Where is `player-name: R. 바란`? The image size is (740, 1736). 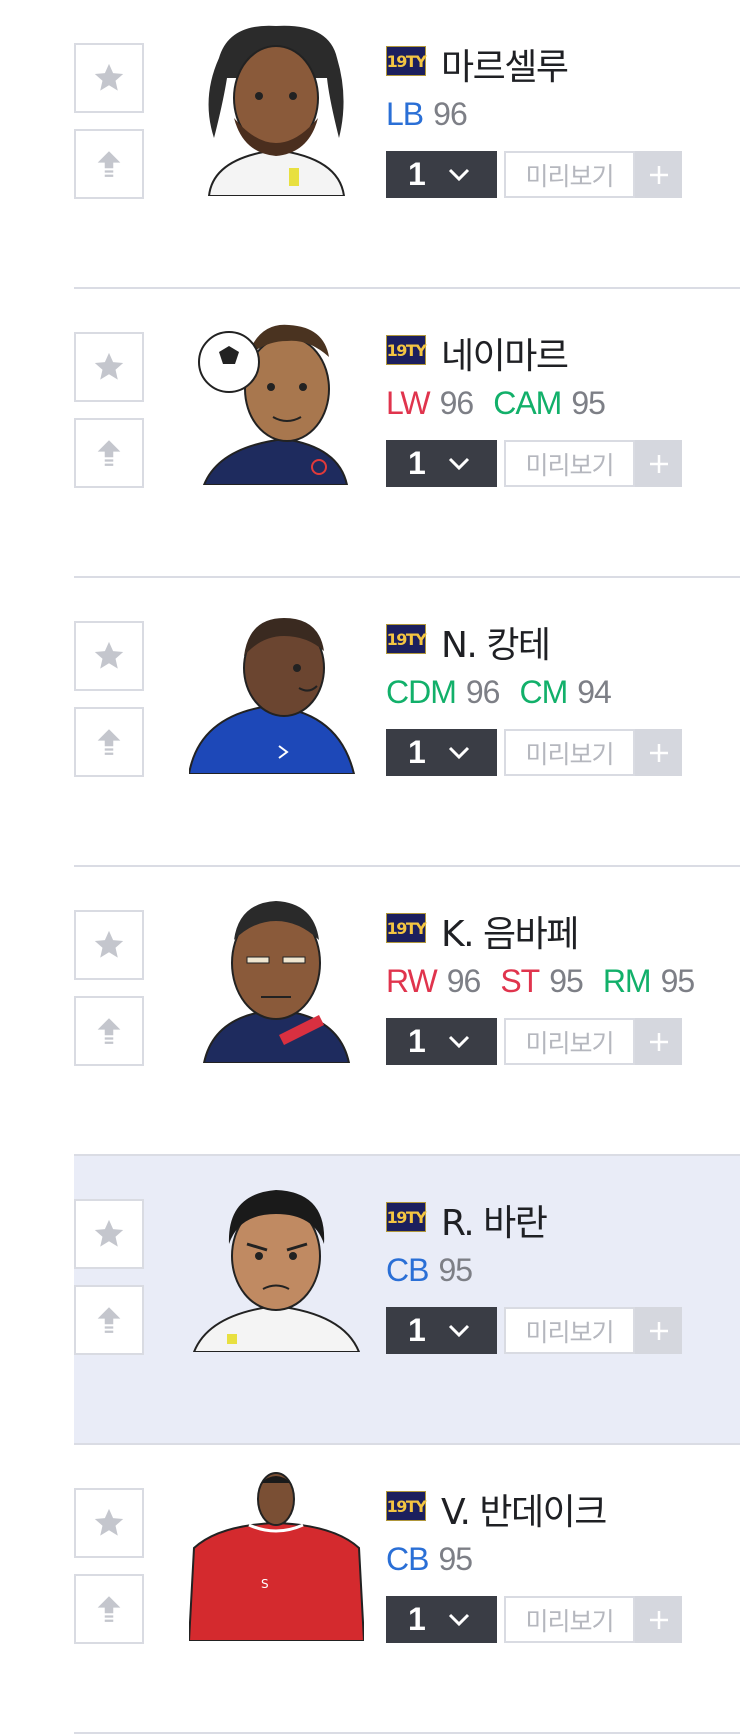
player-name: R. 바란 is located at coordinates (494, 1220).